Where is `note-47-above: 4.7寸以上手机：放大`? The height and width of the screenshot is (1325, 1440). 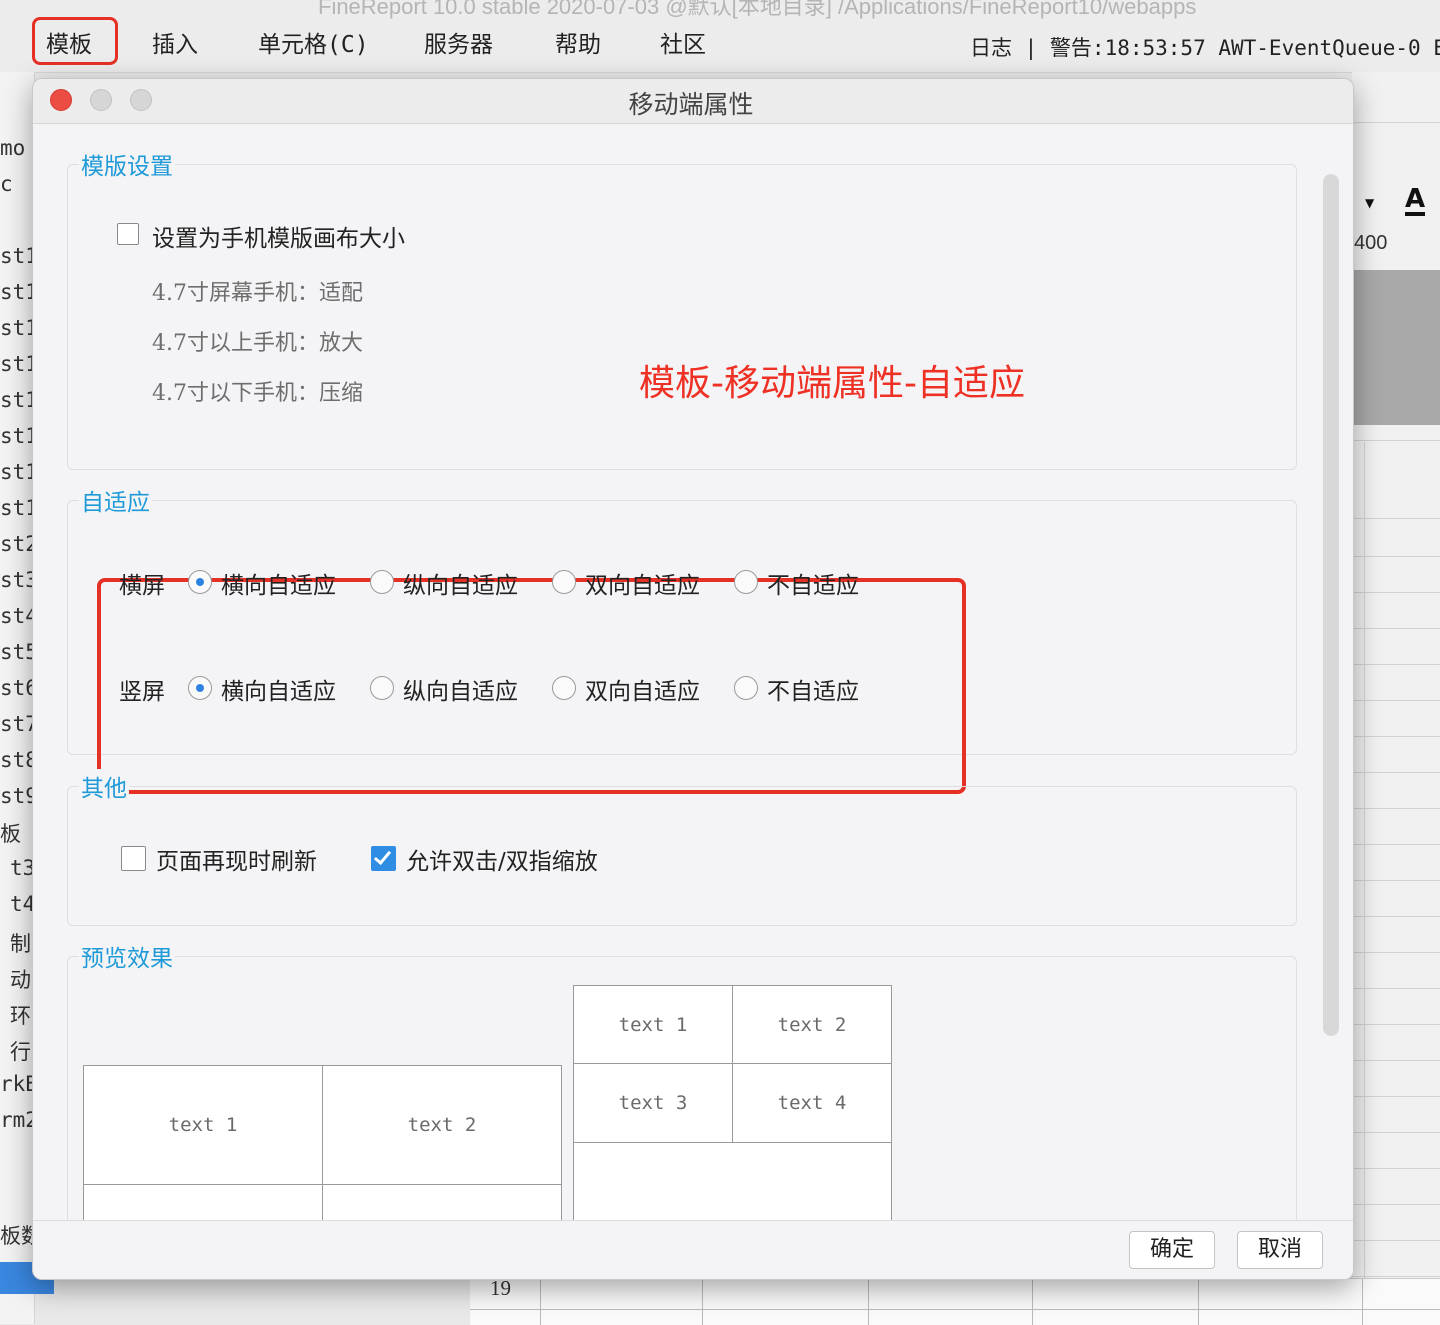
note-47-above: 4.7寸以上手机：放大 is located at coordinates (257, 343).